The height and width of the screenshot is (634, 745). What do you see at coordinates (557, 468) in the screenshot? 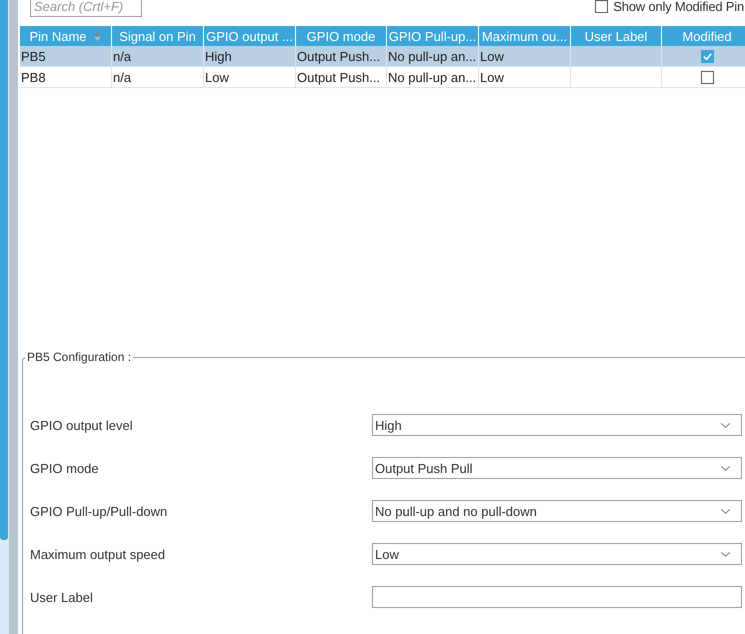
I see `dropdown: Output Push Pull` at bounding box center [557, 468].